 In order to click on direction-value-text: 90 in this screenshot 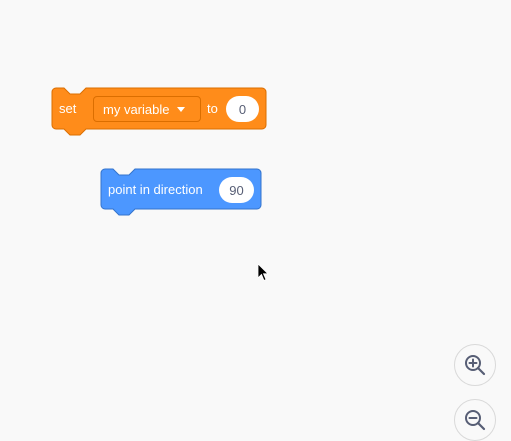, I will do `click(236, 190)`.